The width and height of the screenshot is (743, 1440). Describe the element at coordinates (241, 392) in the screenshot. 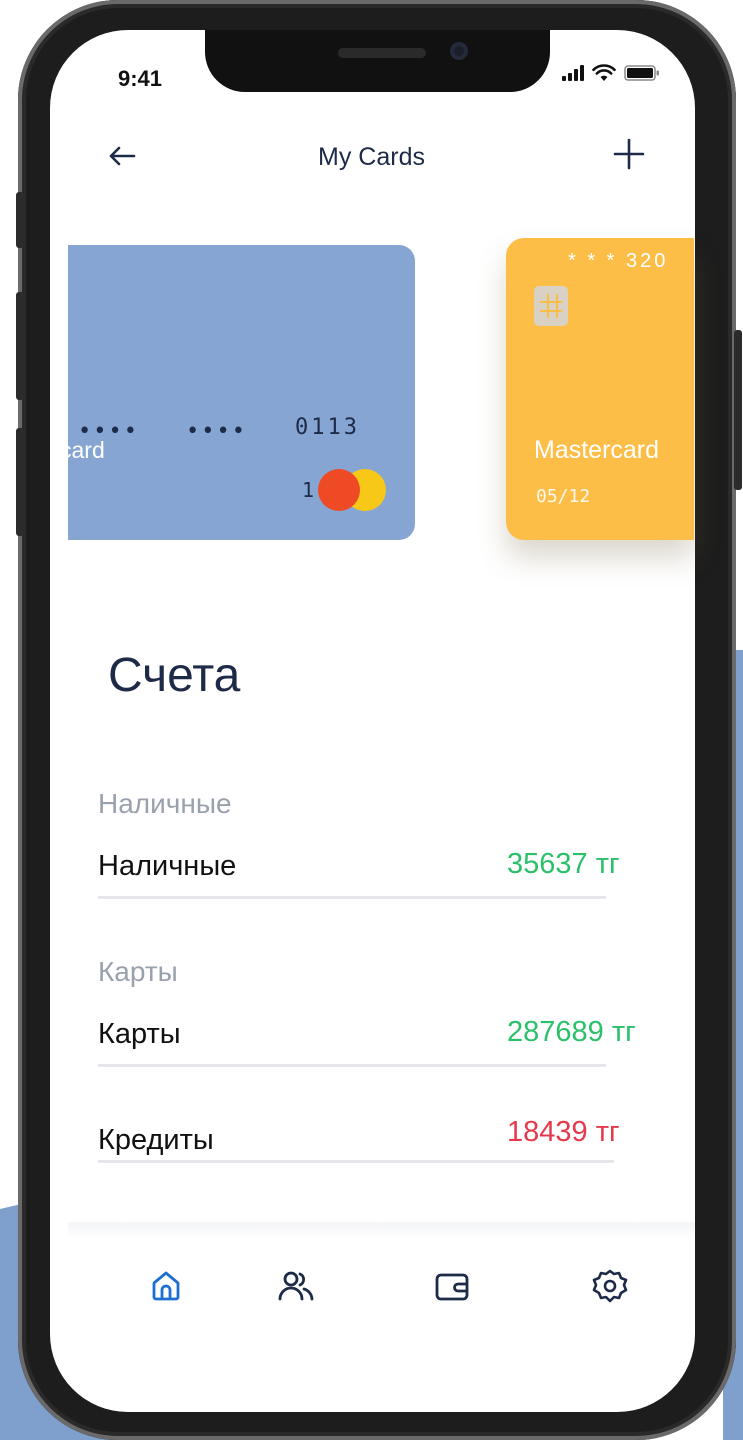

I see `card-blue: •••• •••• 0113 card 1` at that location.